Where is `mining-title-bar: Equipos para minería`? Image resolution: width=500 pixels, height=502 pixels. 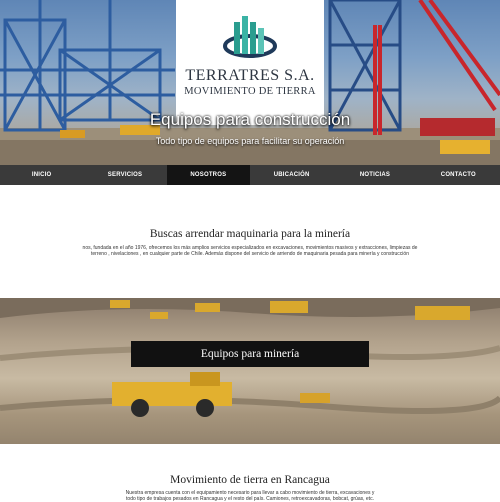
mining-title-bar: Equipos para minería is located at coordinates (250, 354).